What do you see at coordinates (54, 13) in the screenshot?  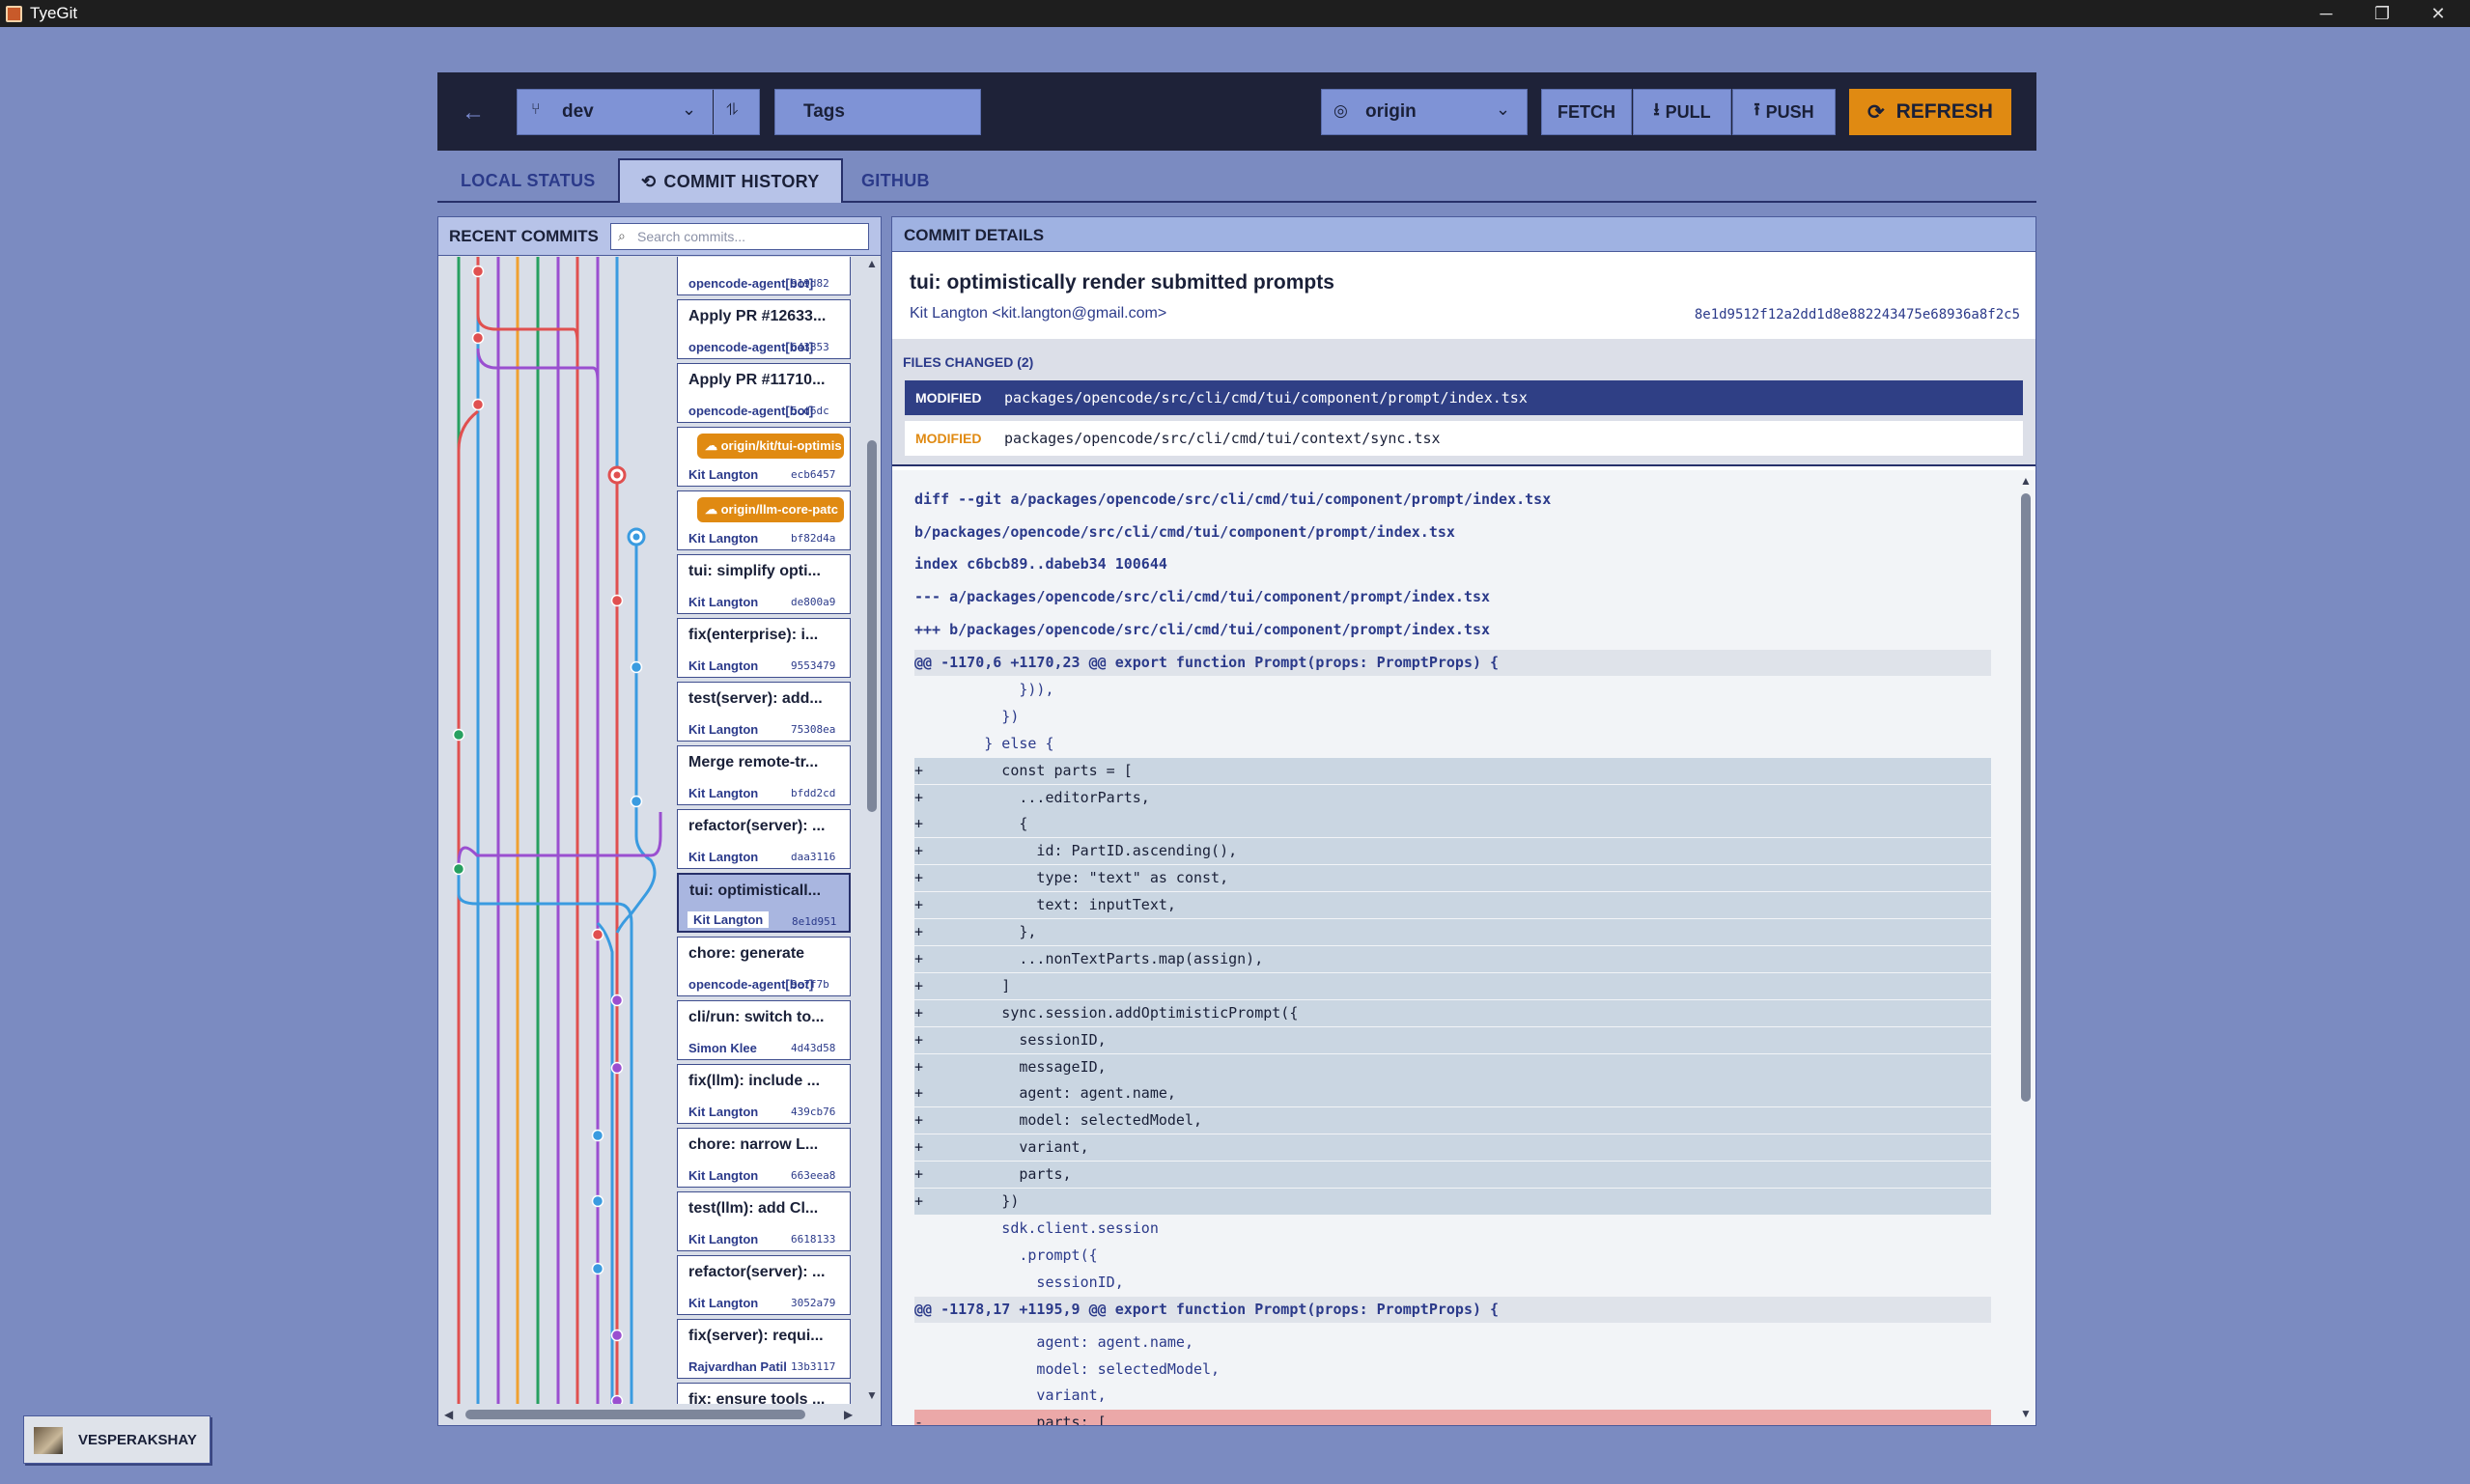 I see `app-title: TyeGit` at bounding box center [54, 13].